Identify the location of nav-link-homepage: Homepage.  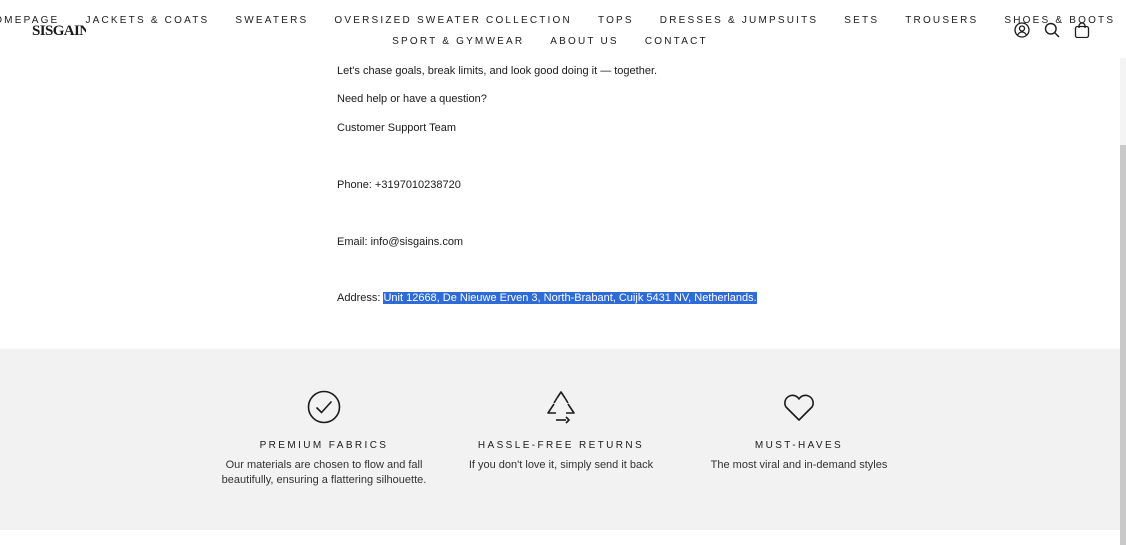
(36, 20).